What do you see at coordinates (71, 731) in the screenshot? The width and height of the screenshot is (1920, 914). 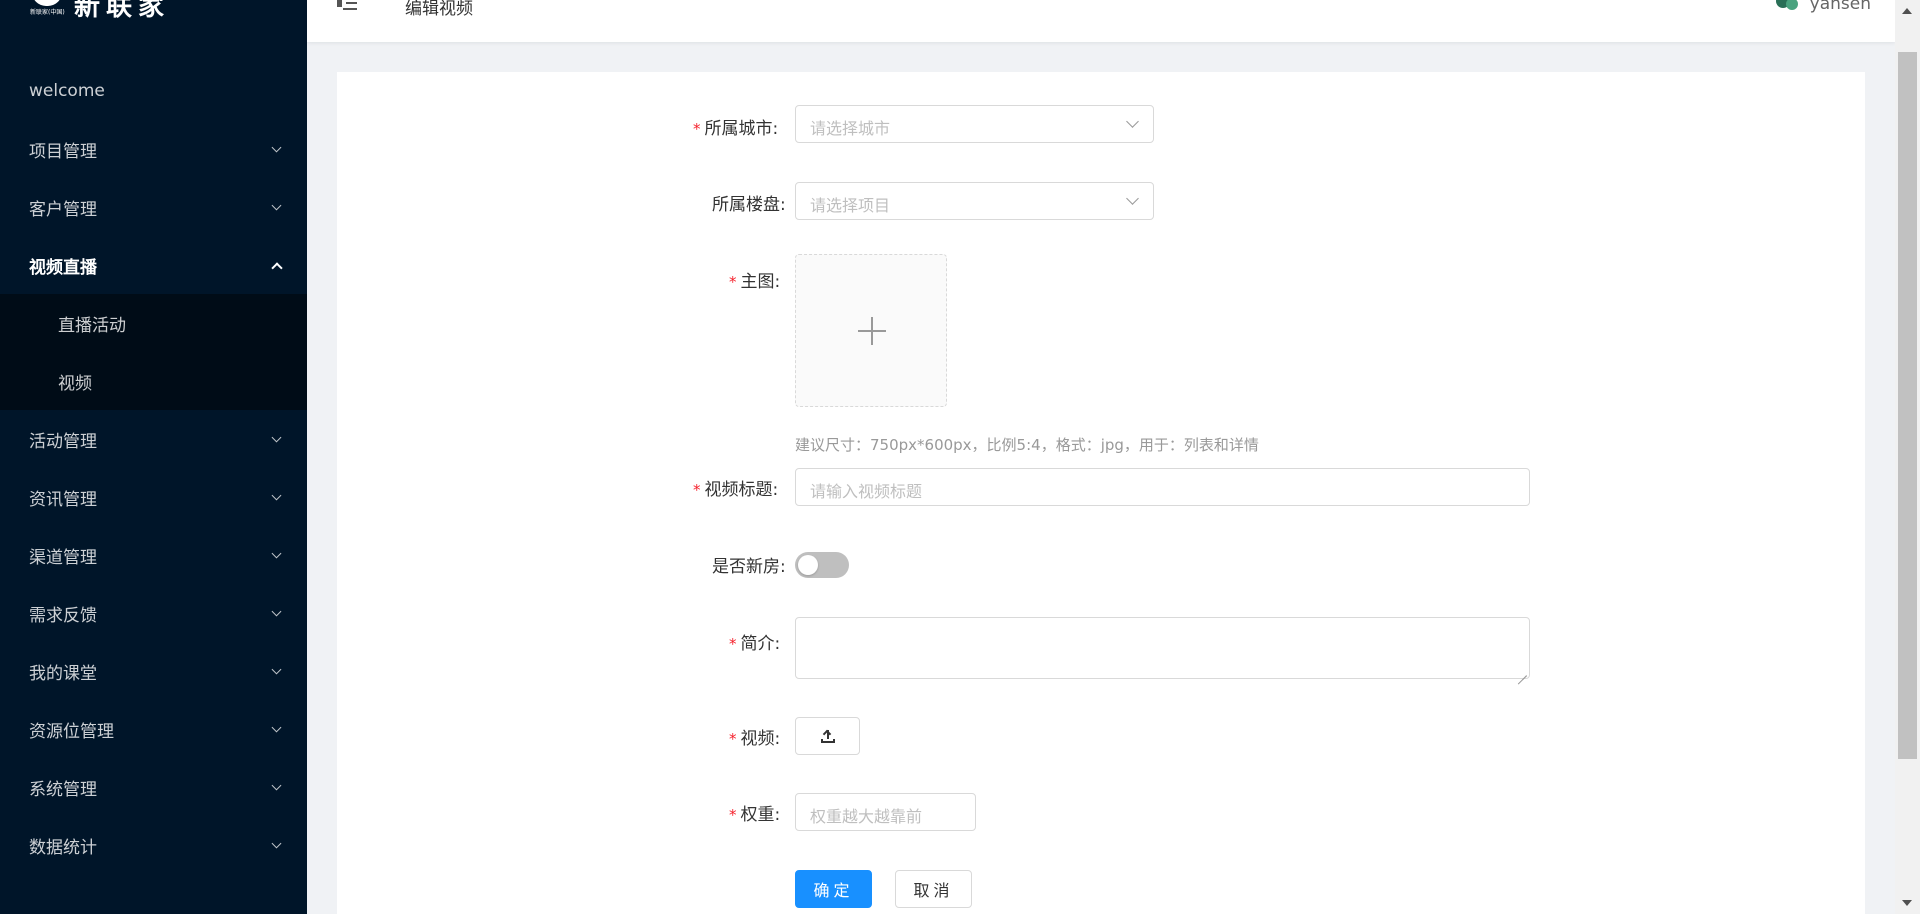 I see `sidebar-item-label: 资源位管理` at bounding box center [71, 731].